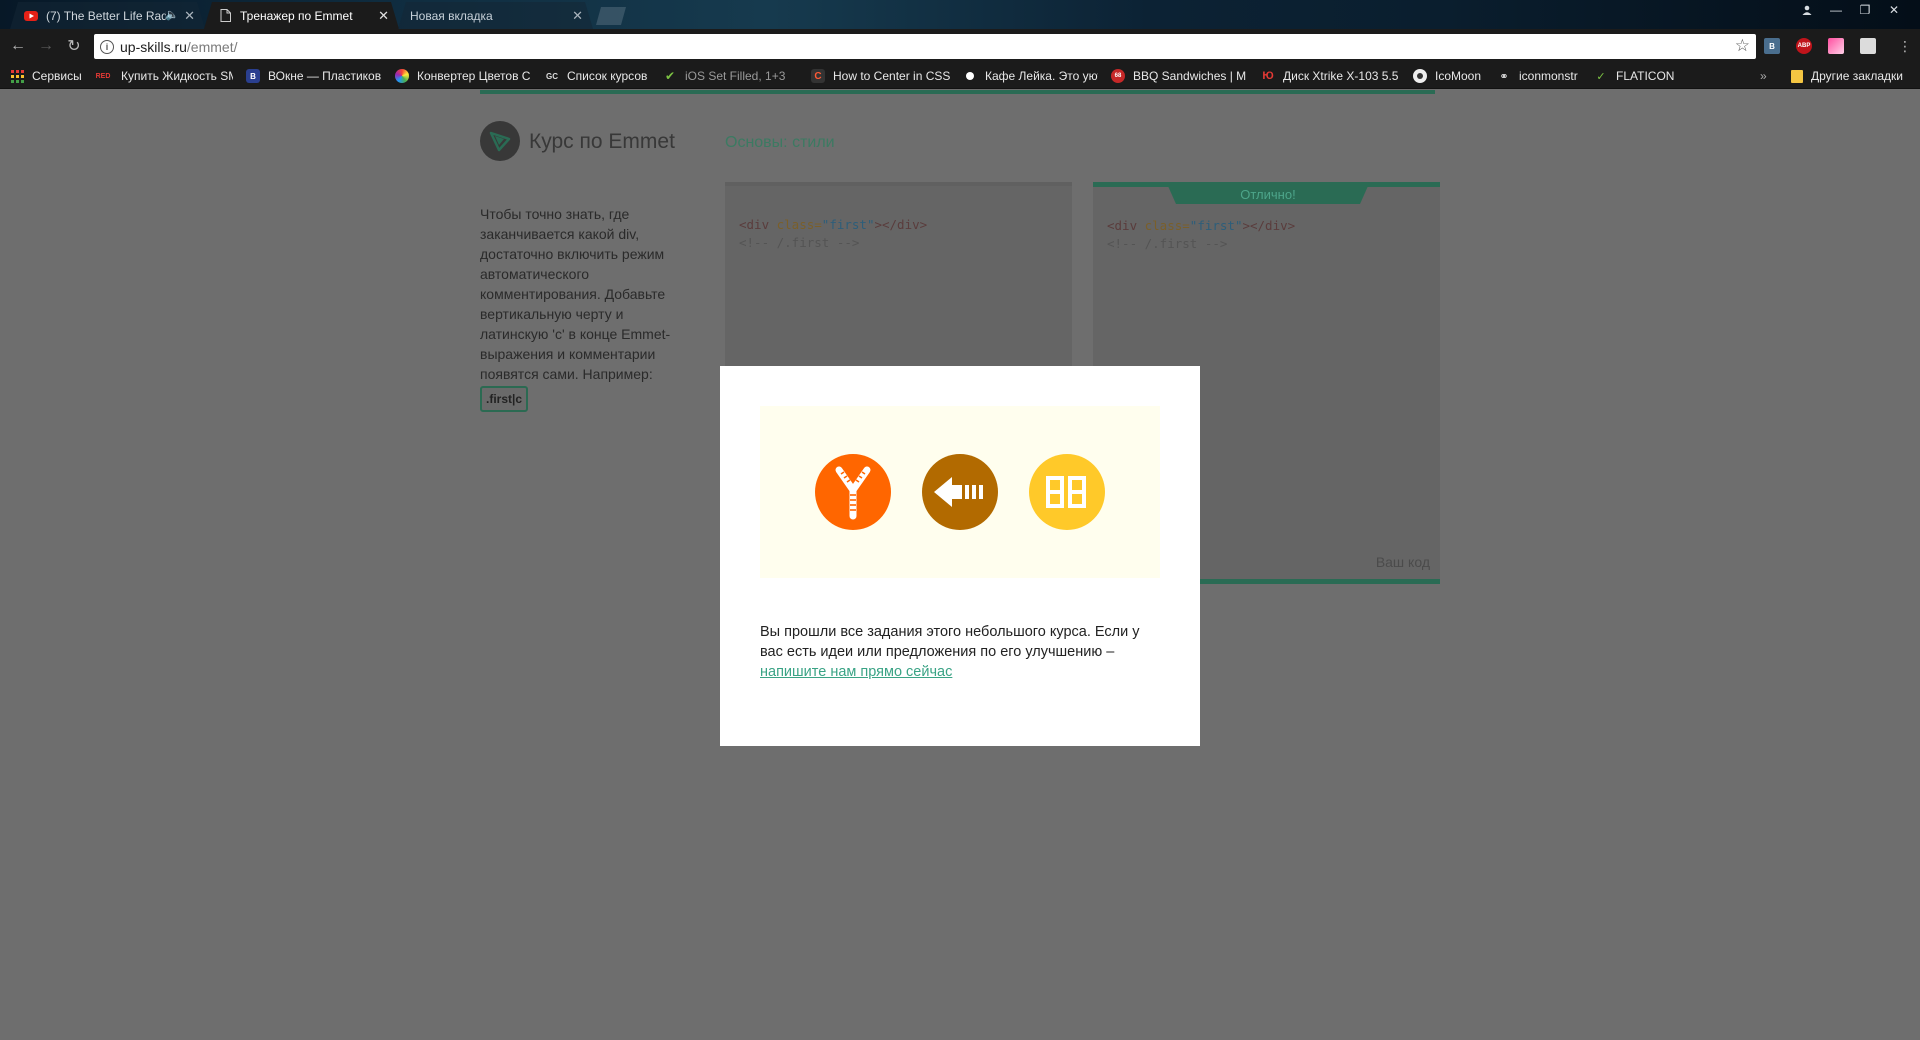  Describe the element at coordinates (1189, 76) in the screenshot. I see `bookmark-label: BBQ Sandwiches | Mo` at that location.